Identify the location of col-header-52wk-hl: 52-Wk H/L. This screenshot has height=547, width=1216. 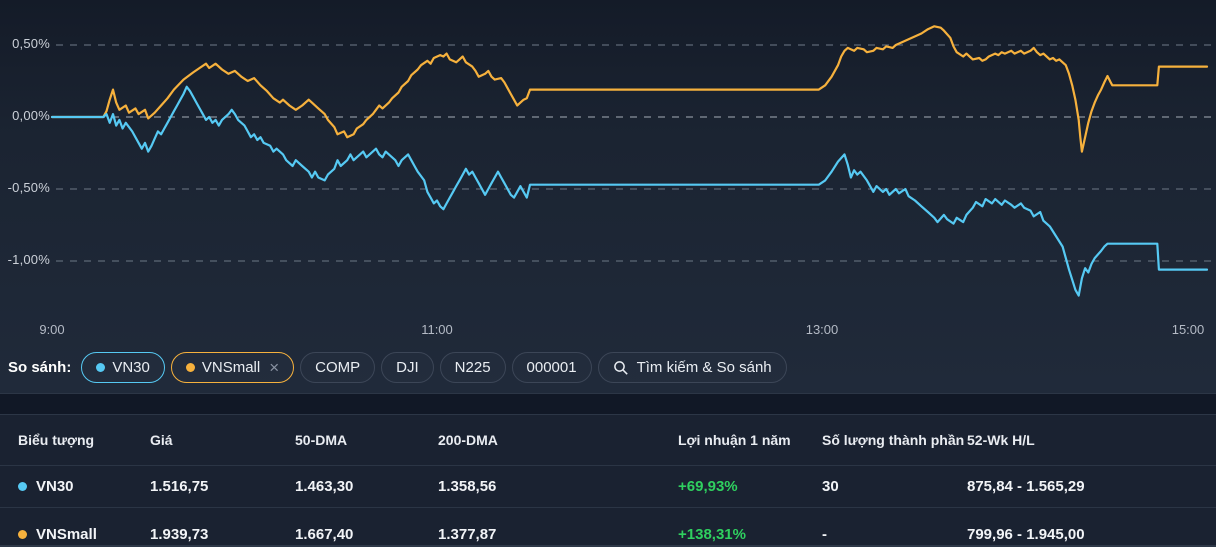
(1001, 440).